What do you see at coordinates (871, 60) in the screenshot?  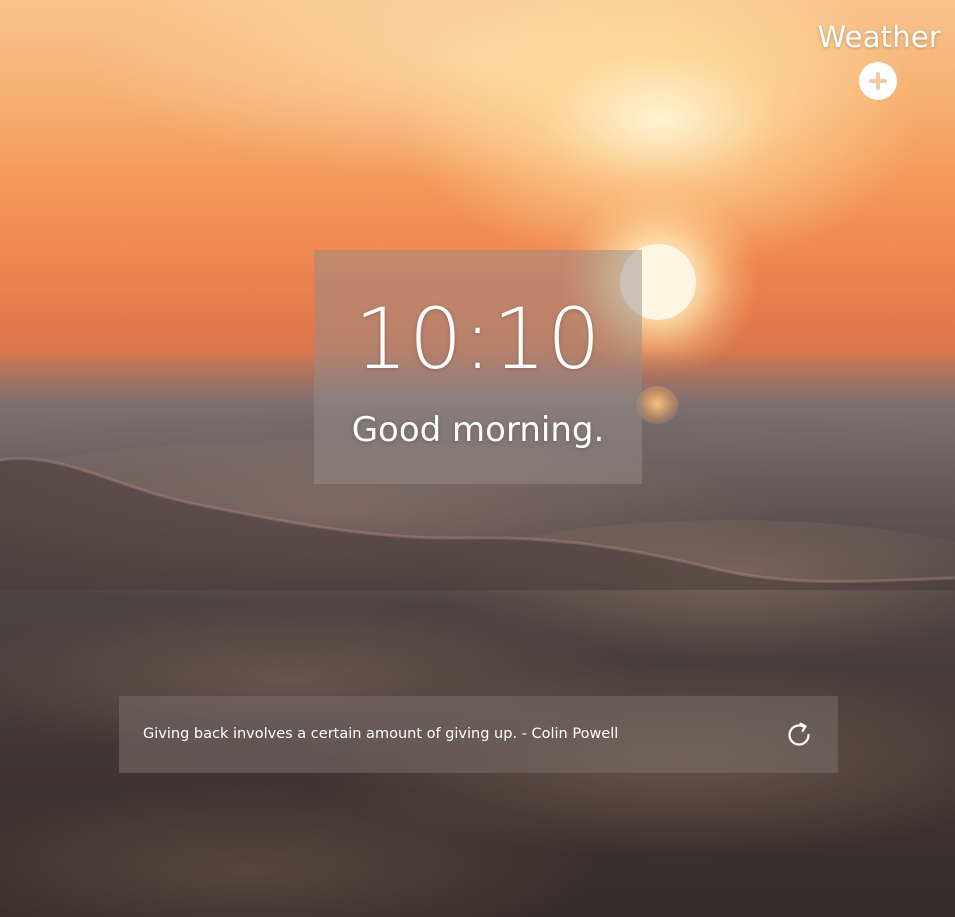 I see `weather-widget: Weather` at bounding box center [871, 60].